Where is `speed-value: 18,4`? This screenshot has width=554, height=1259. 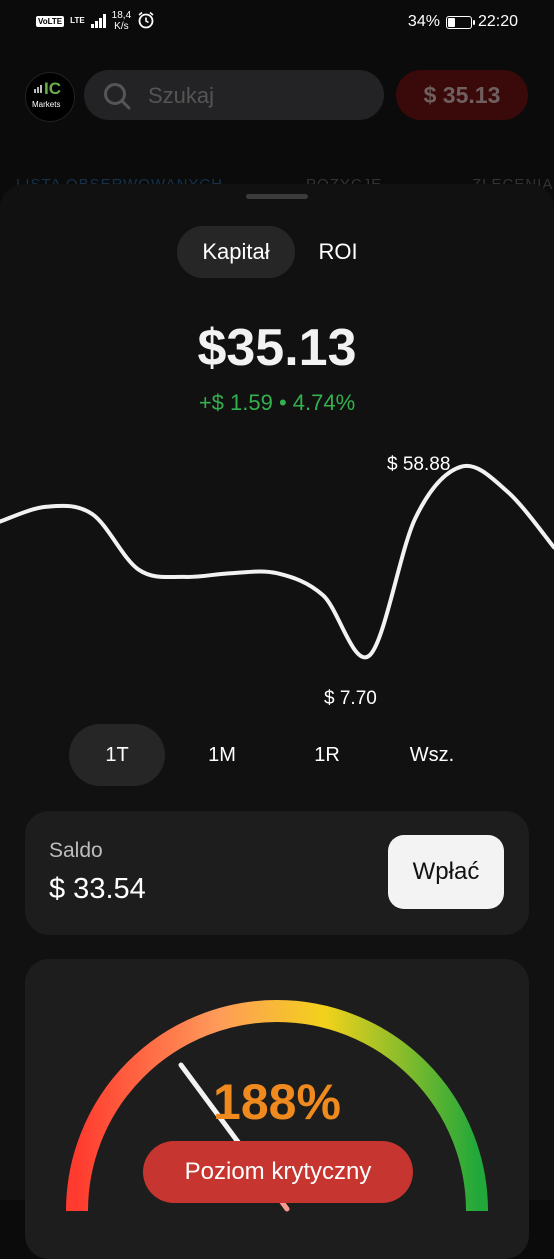 speed-value: 18,4 is located at coordinates (121, 15).